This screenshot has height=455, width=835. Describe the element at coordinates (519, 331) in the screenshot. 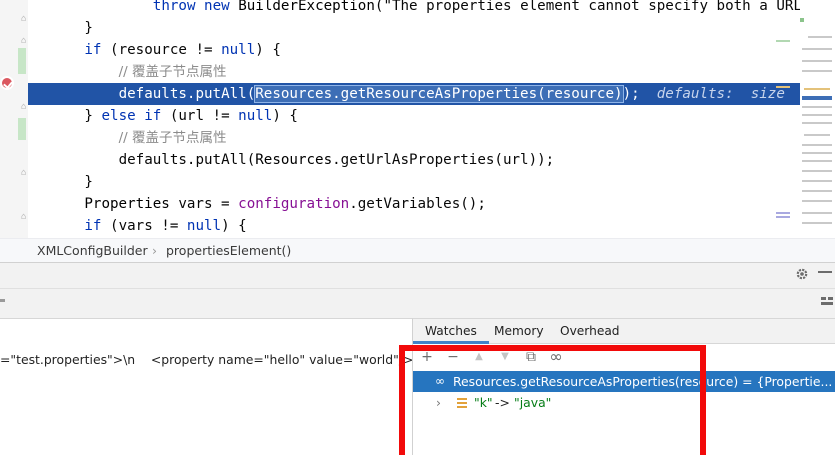

I see `tab-memory: Memory` at that location.